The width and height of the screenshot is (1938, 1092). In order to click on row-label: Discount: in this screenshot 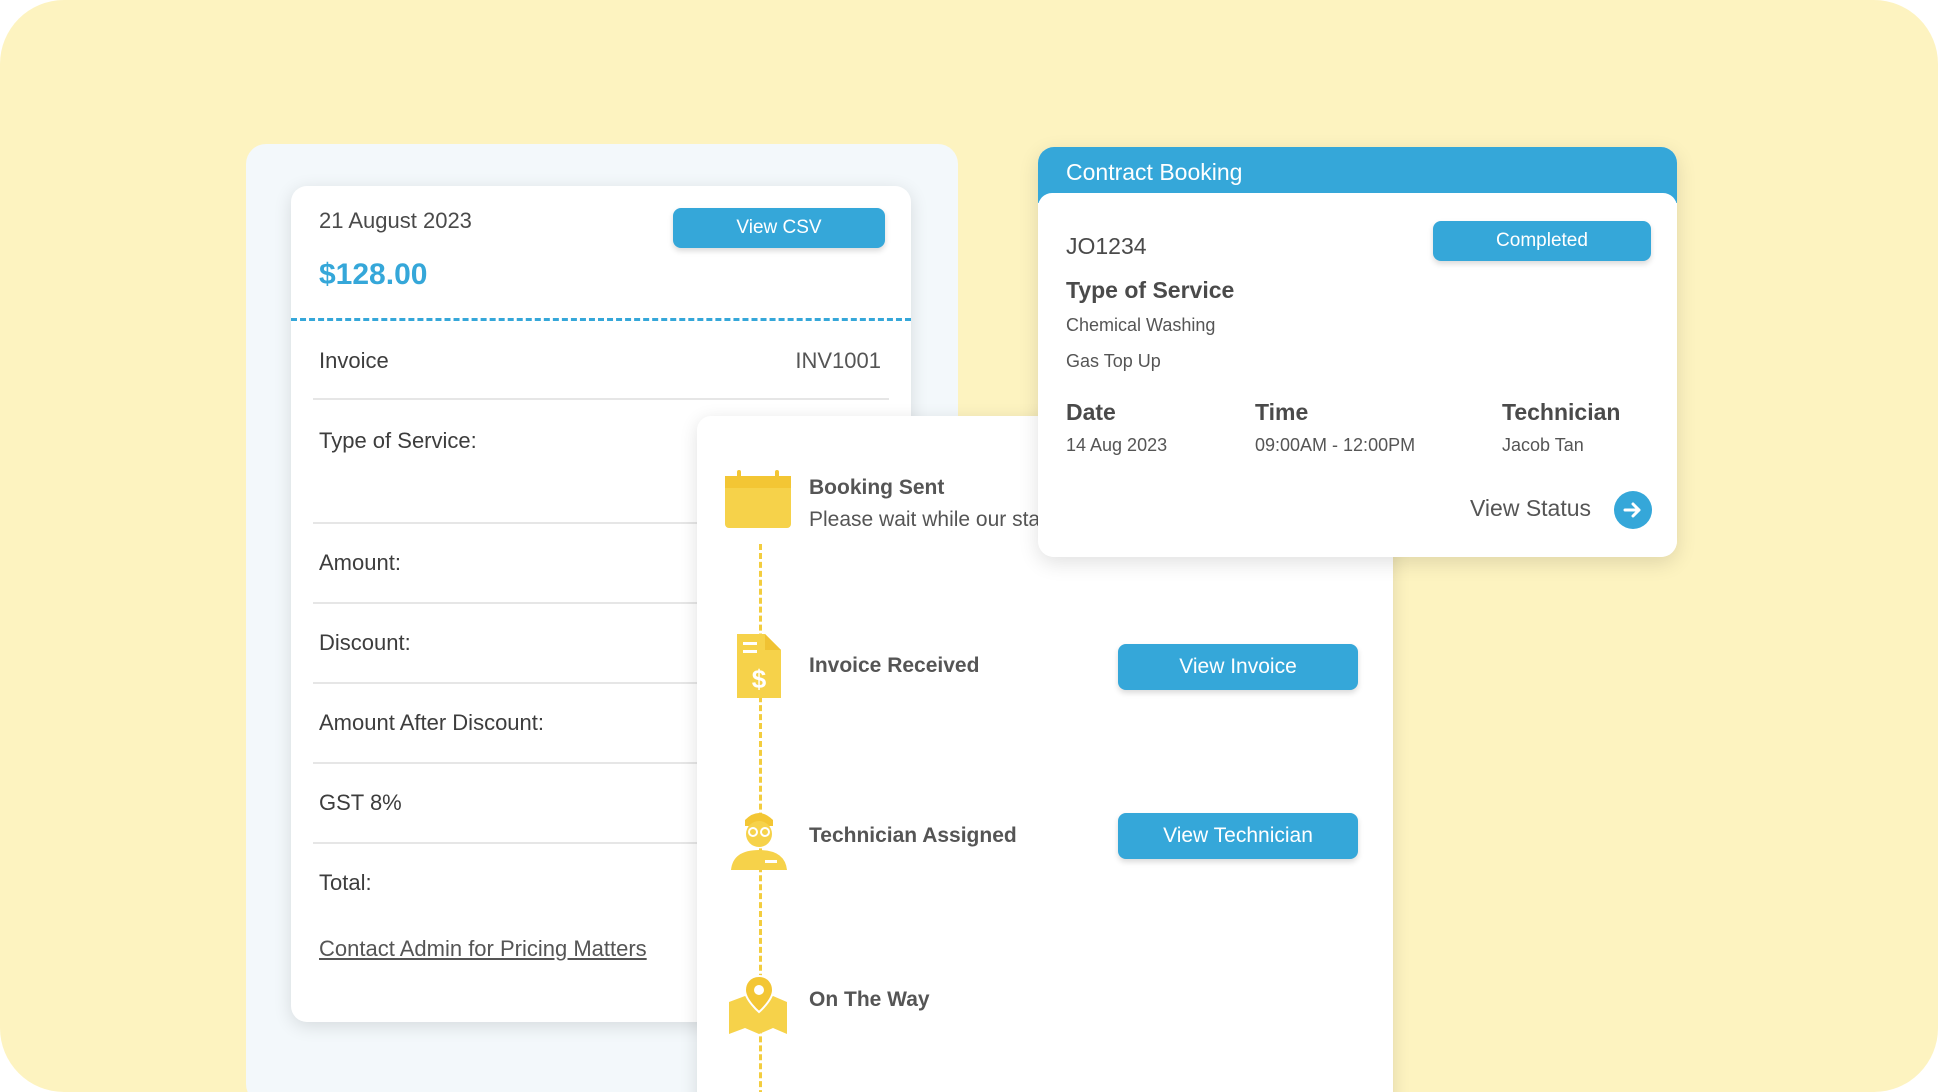, I will do `click(365, 642)`.